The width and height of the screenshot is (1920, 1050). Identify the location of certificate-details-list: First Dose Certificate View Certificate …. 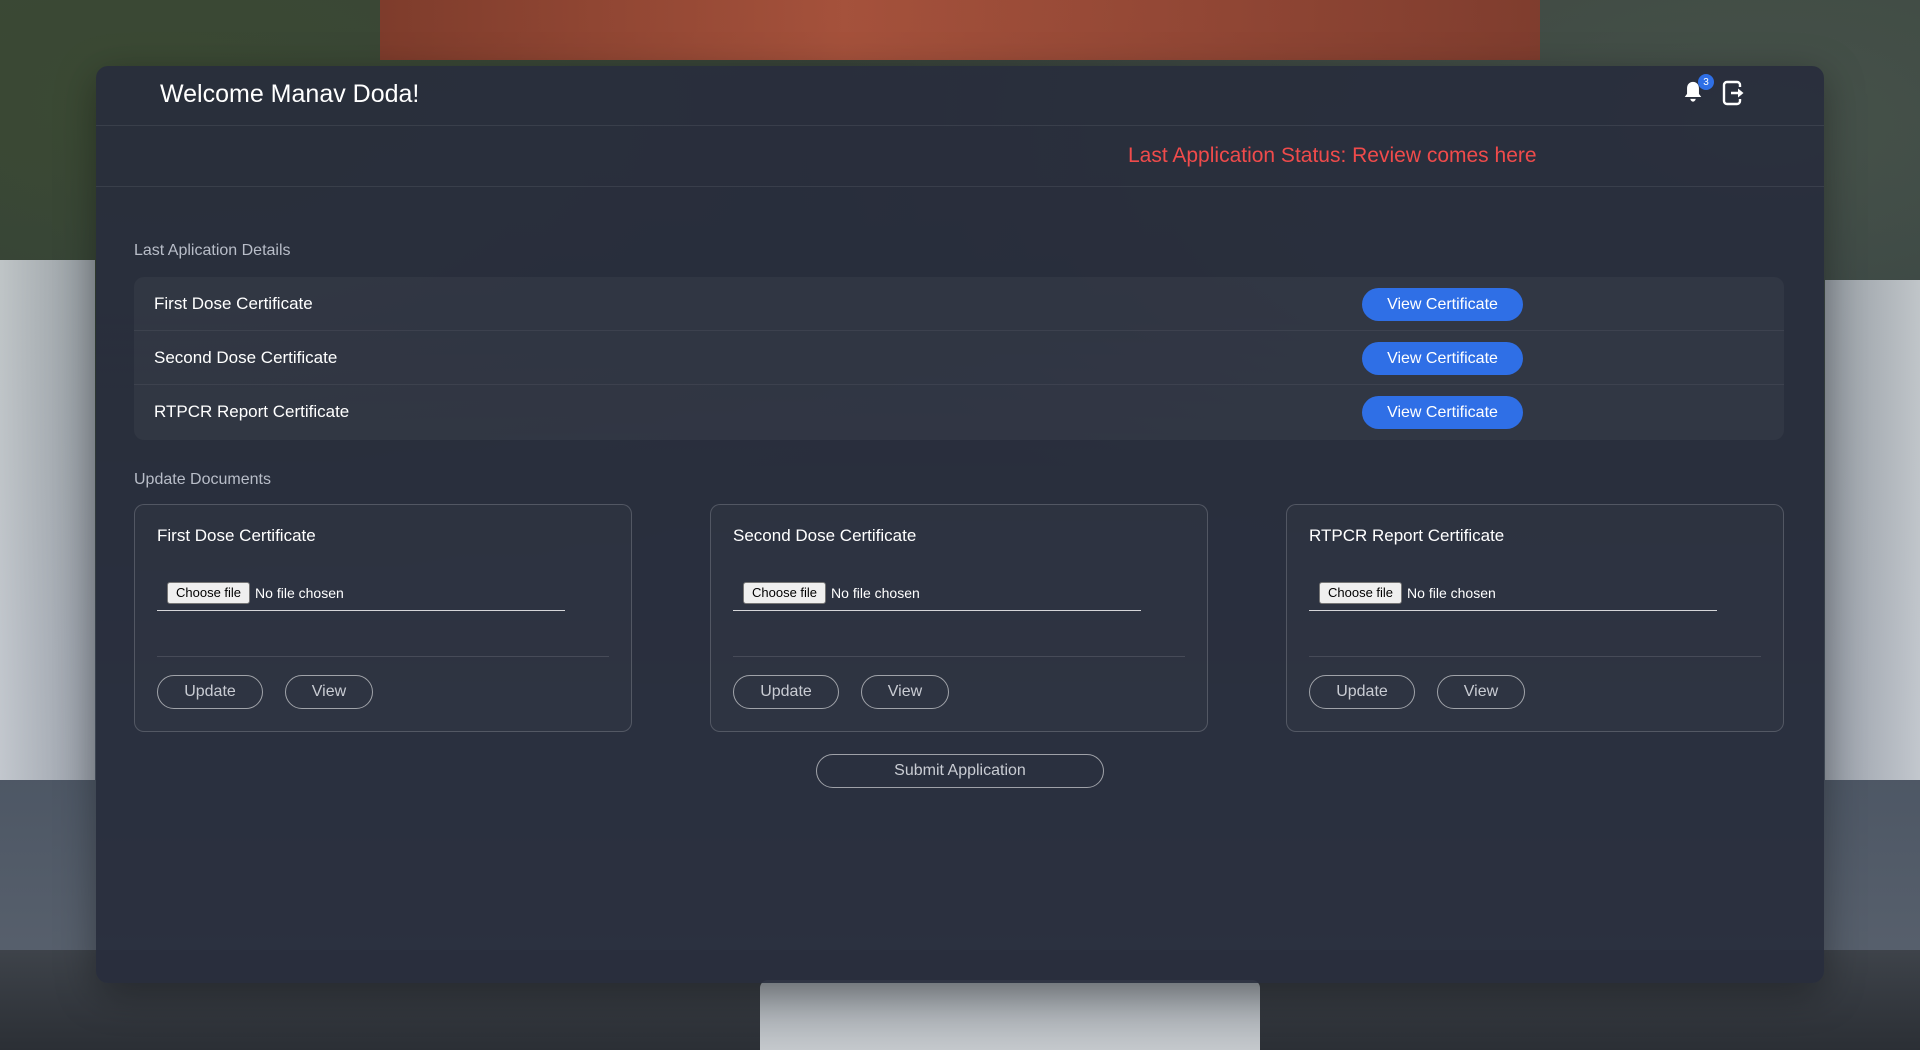
(959, 358).